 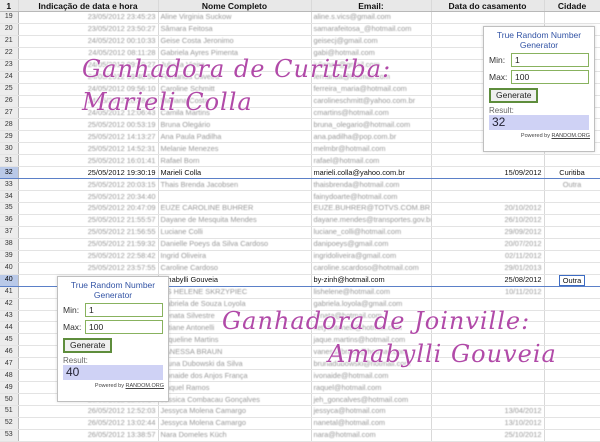 What do you see at coordinates (88, 220) in the screenshot?
I see `cell-timestamp: 25/05/2012 21:55:57` at bounding box center [88, 220].